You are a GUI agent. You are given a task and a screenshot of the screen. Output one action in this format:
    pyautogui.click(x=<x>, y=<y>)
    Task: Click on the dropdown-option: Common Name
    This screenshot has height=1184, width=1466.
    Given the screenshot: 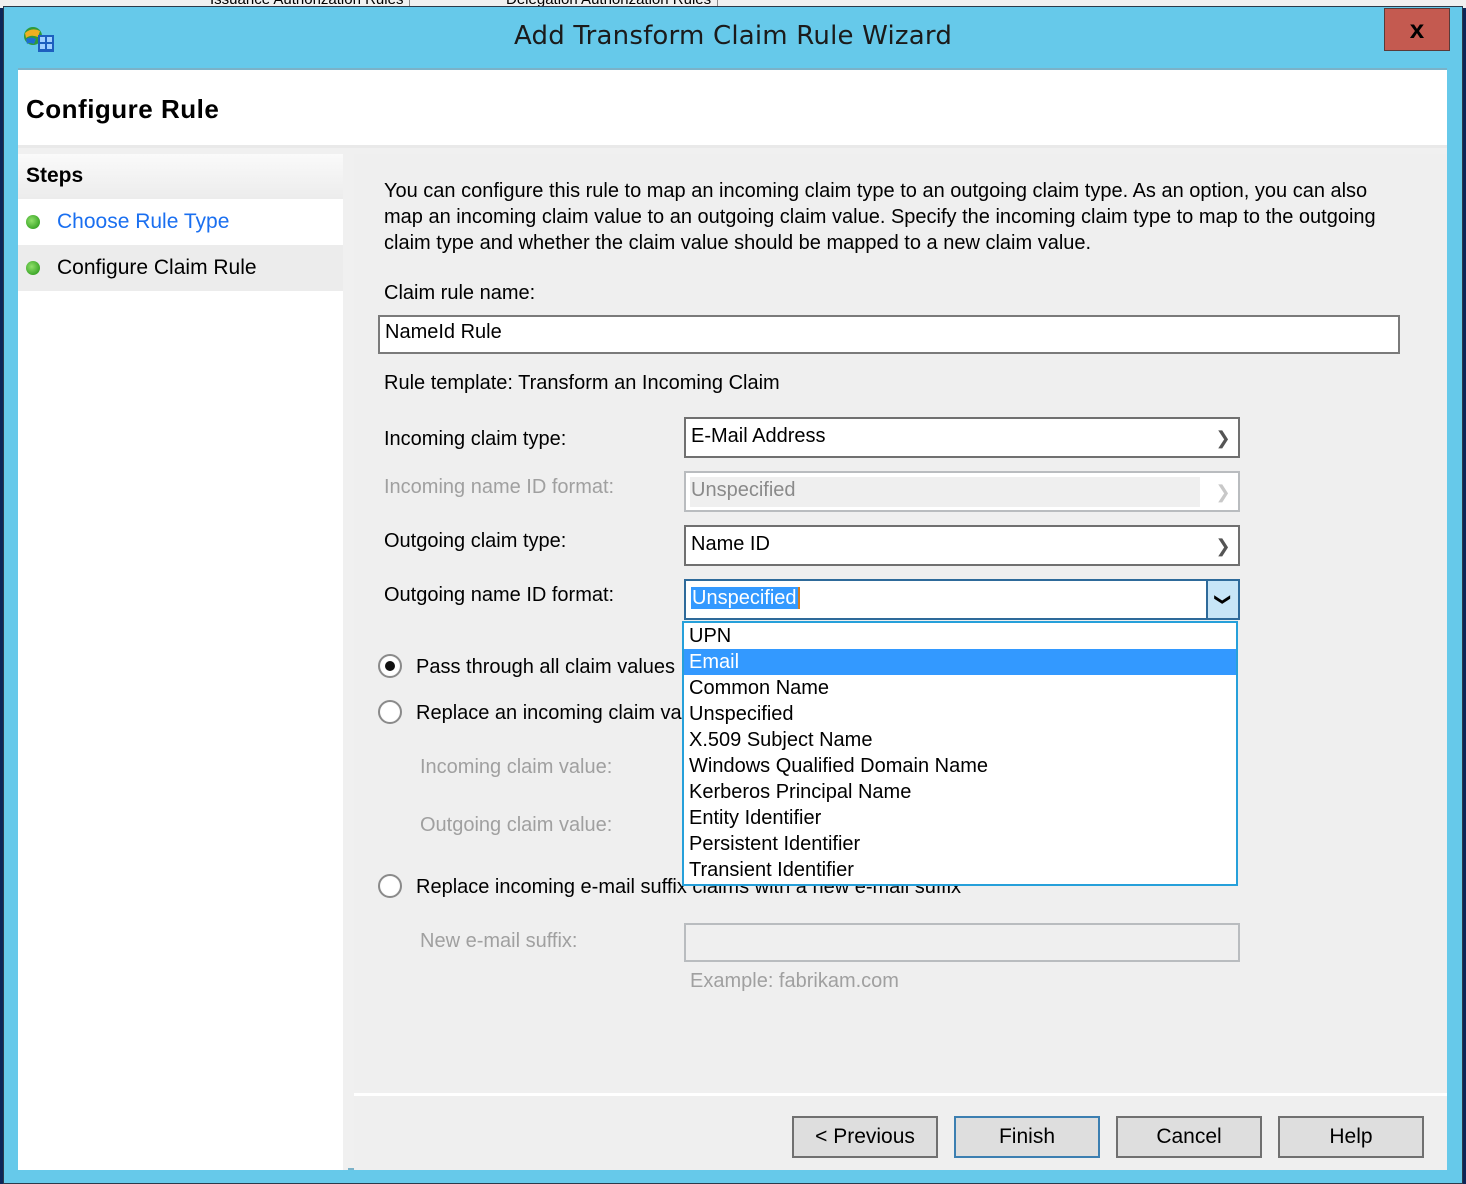 What is the action you would take?
    pyautogui.click(x=960, y=688)
    